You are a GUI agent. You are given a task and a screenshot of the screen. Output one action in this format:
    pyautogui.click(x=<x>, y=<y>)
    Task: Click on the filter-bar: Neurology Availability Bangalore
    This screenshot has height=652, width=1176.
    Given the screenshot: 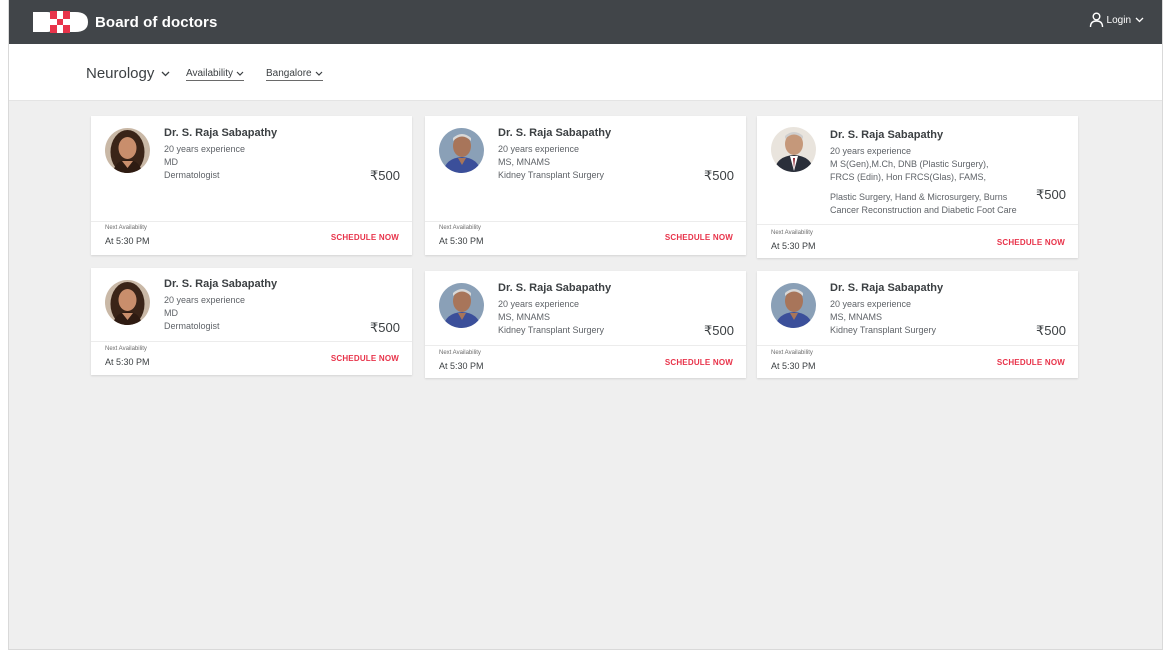 What is the action you would take?
    pyautogui.click(x=585, y=72)
    